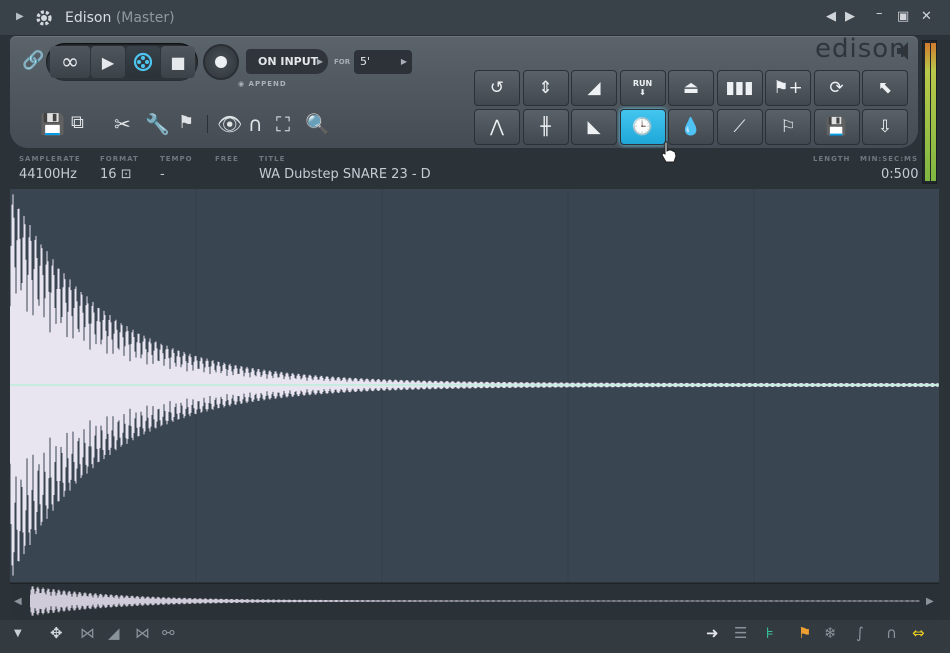 This screenshot has width=950, height=653. What do you see at coordinates (345, 174) in the screenshot?
I see `sample-title: WA Dubstep SNARE 23 - D` at bounding box center [345, 174].